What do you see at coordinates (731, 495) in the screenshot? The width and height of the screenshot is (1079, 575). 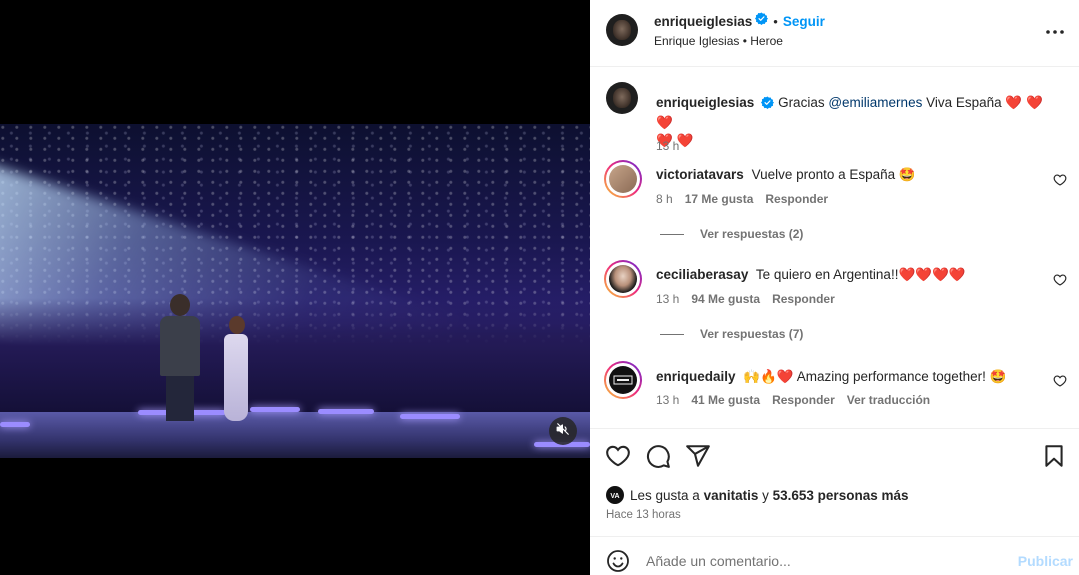 I see `likes-user: vanitatis` at bounding box center [731, 495].